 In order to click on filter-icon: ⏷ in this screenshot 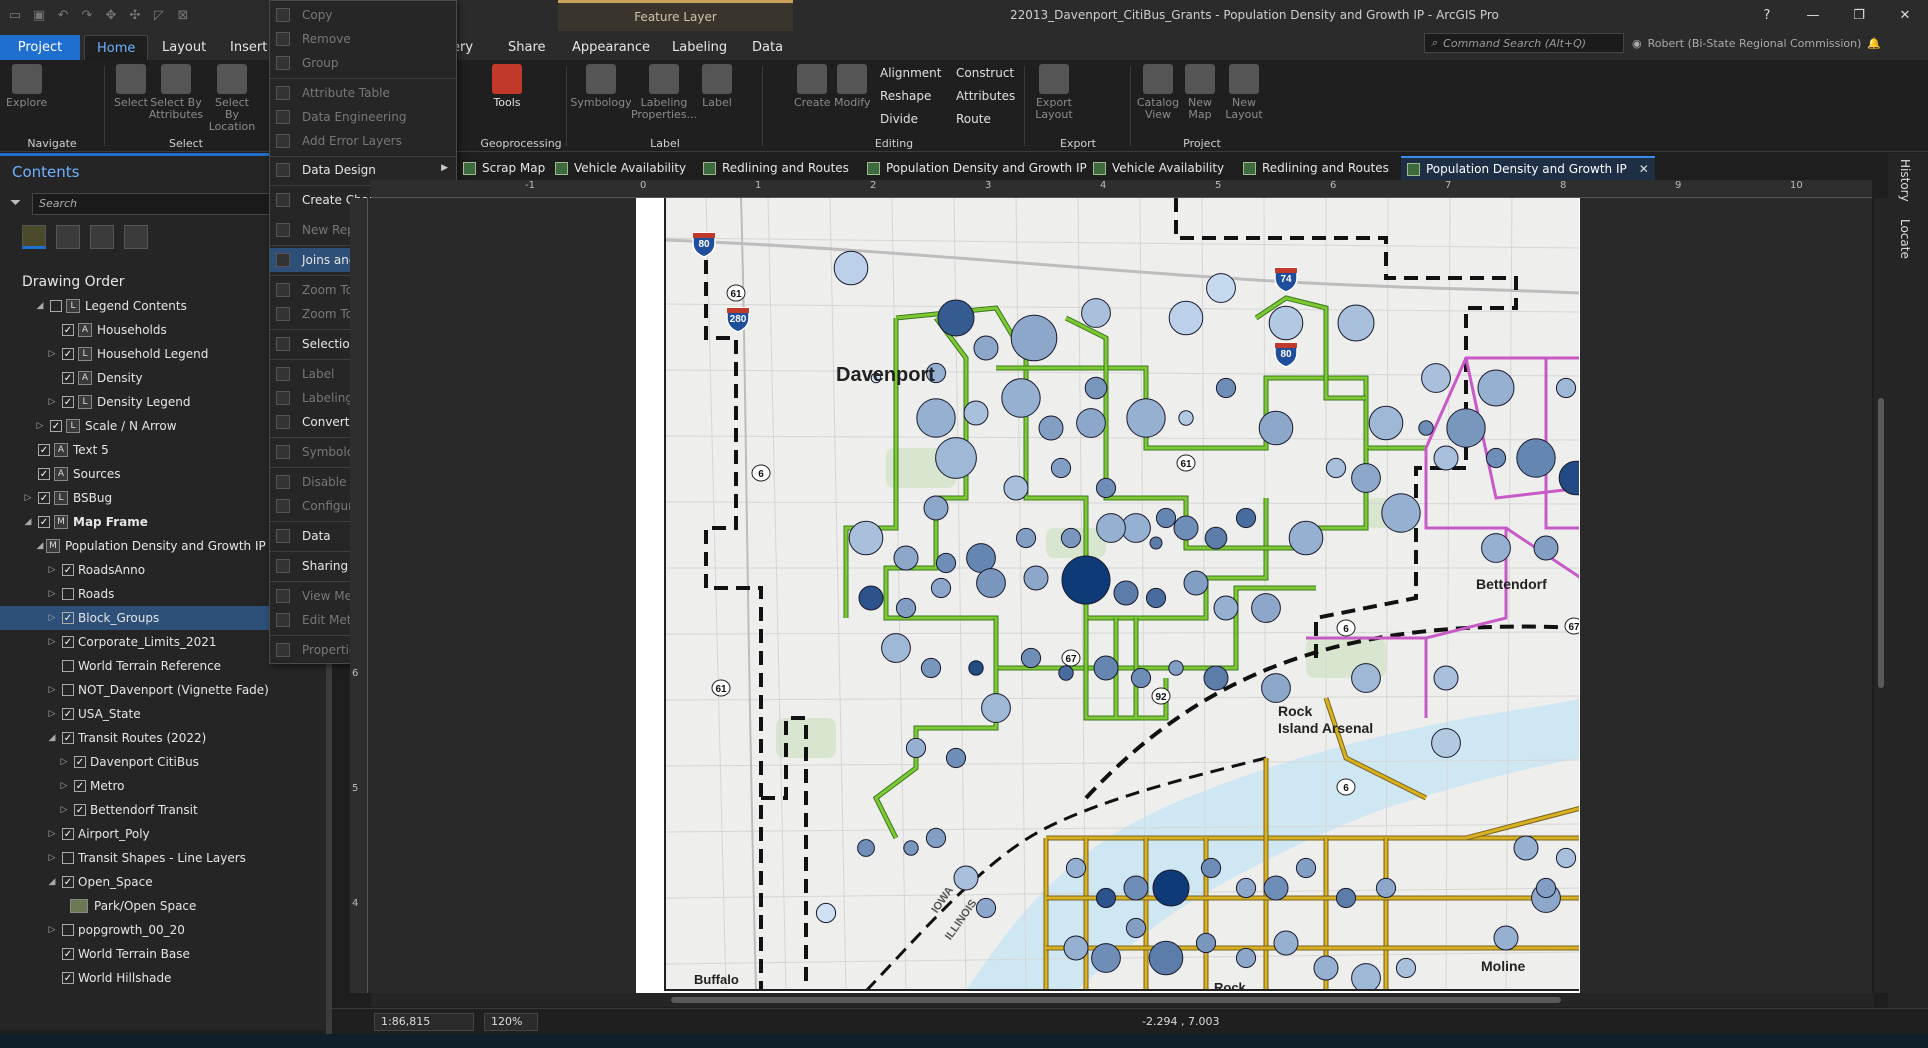, I will do `click(17, 203)`.